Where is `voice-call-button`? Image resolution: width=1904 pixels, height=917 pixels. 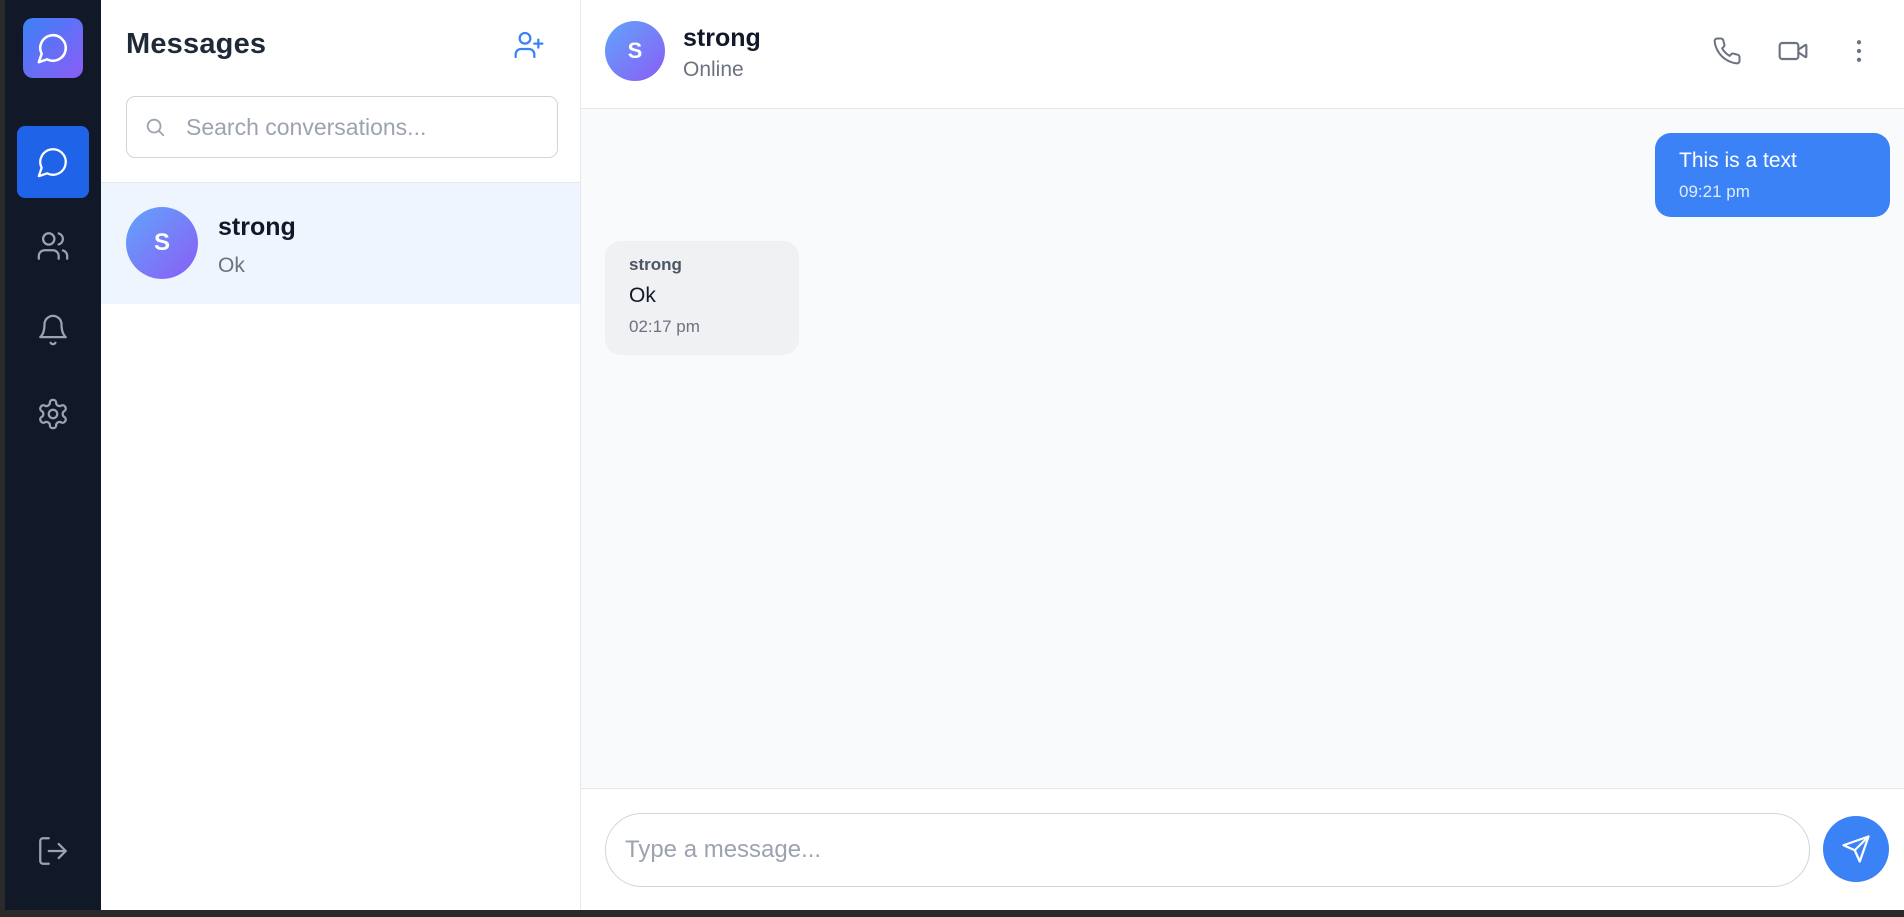 voice-call-button is located at coordinates (1727, 51).